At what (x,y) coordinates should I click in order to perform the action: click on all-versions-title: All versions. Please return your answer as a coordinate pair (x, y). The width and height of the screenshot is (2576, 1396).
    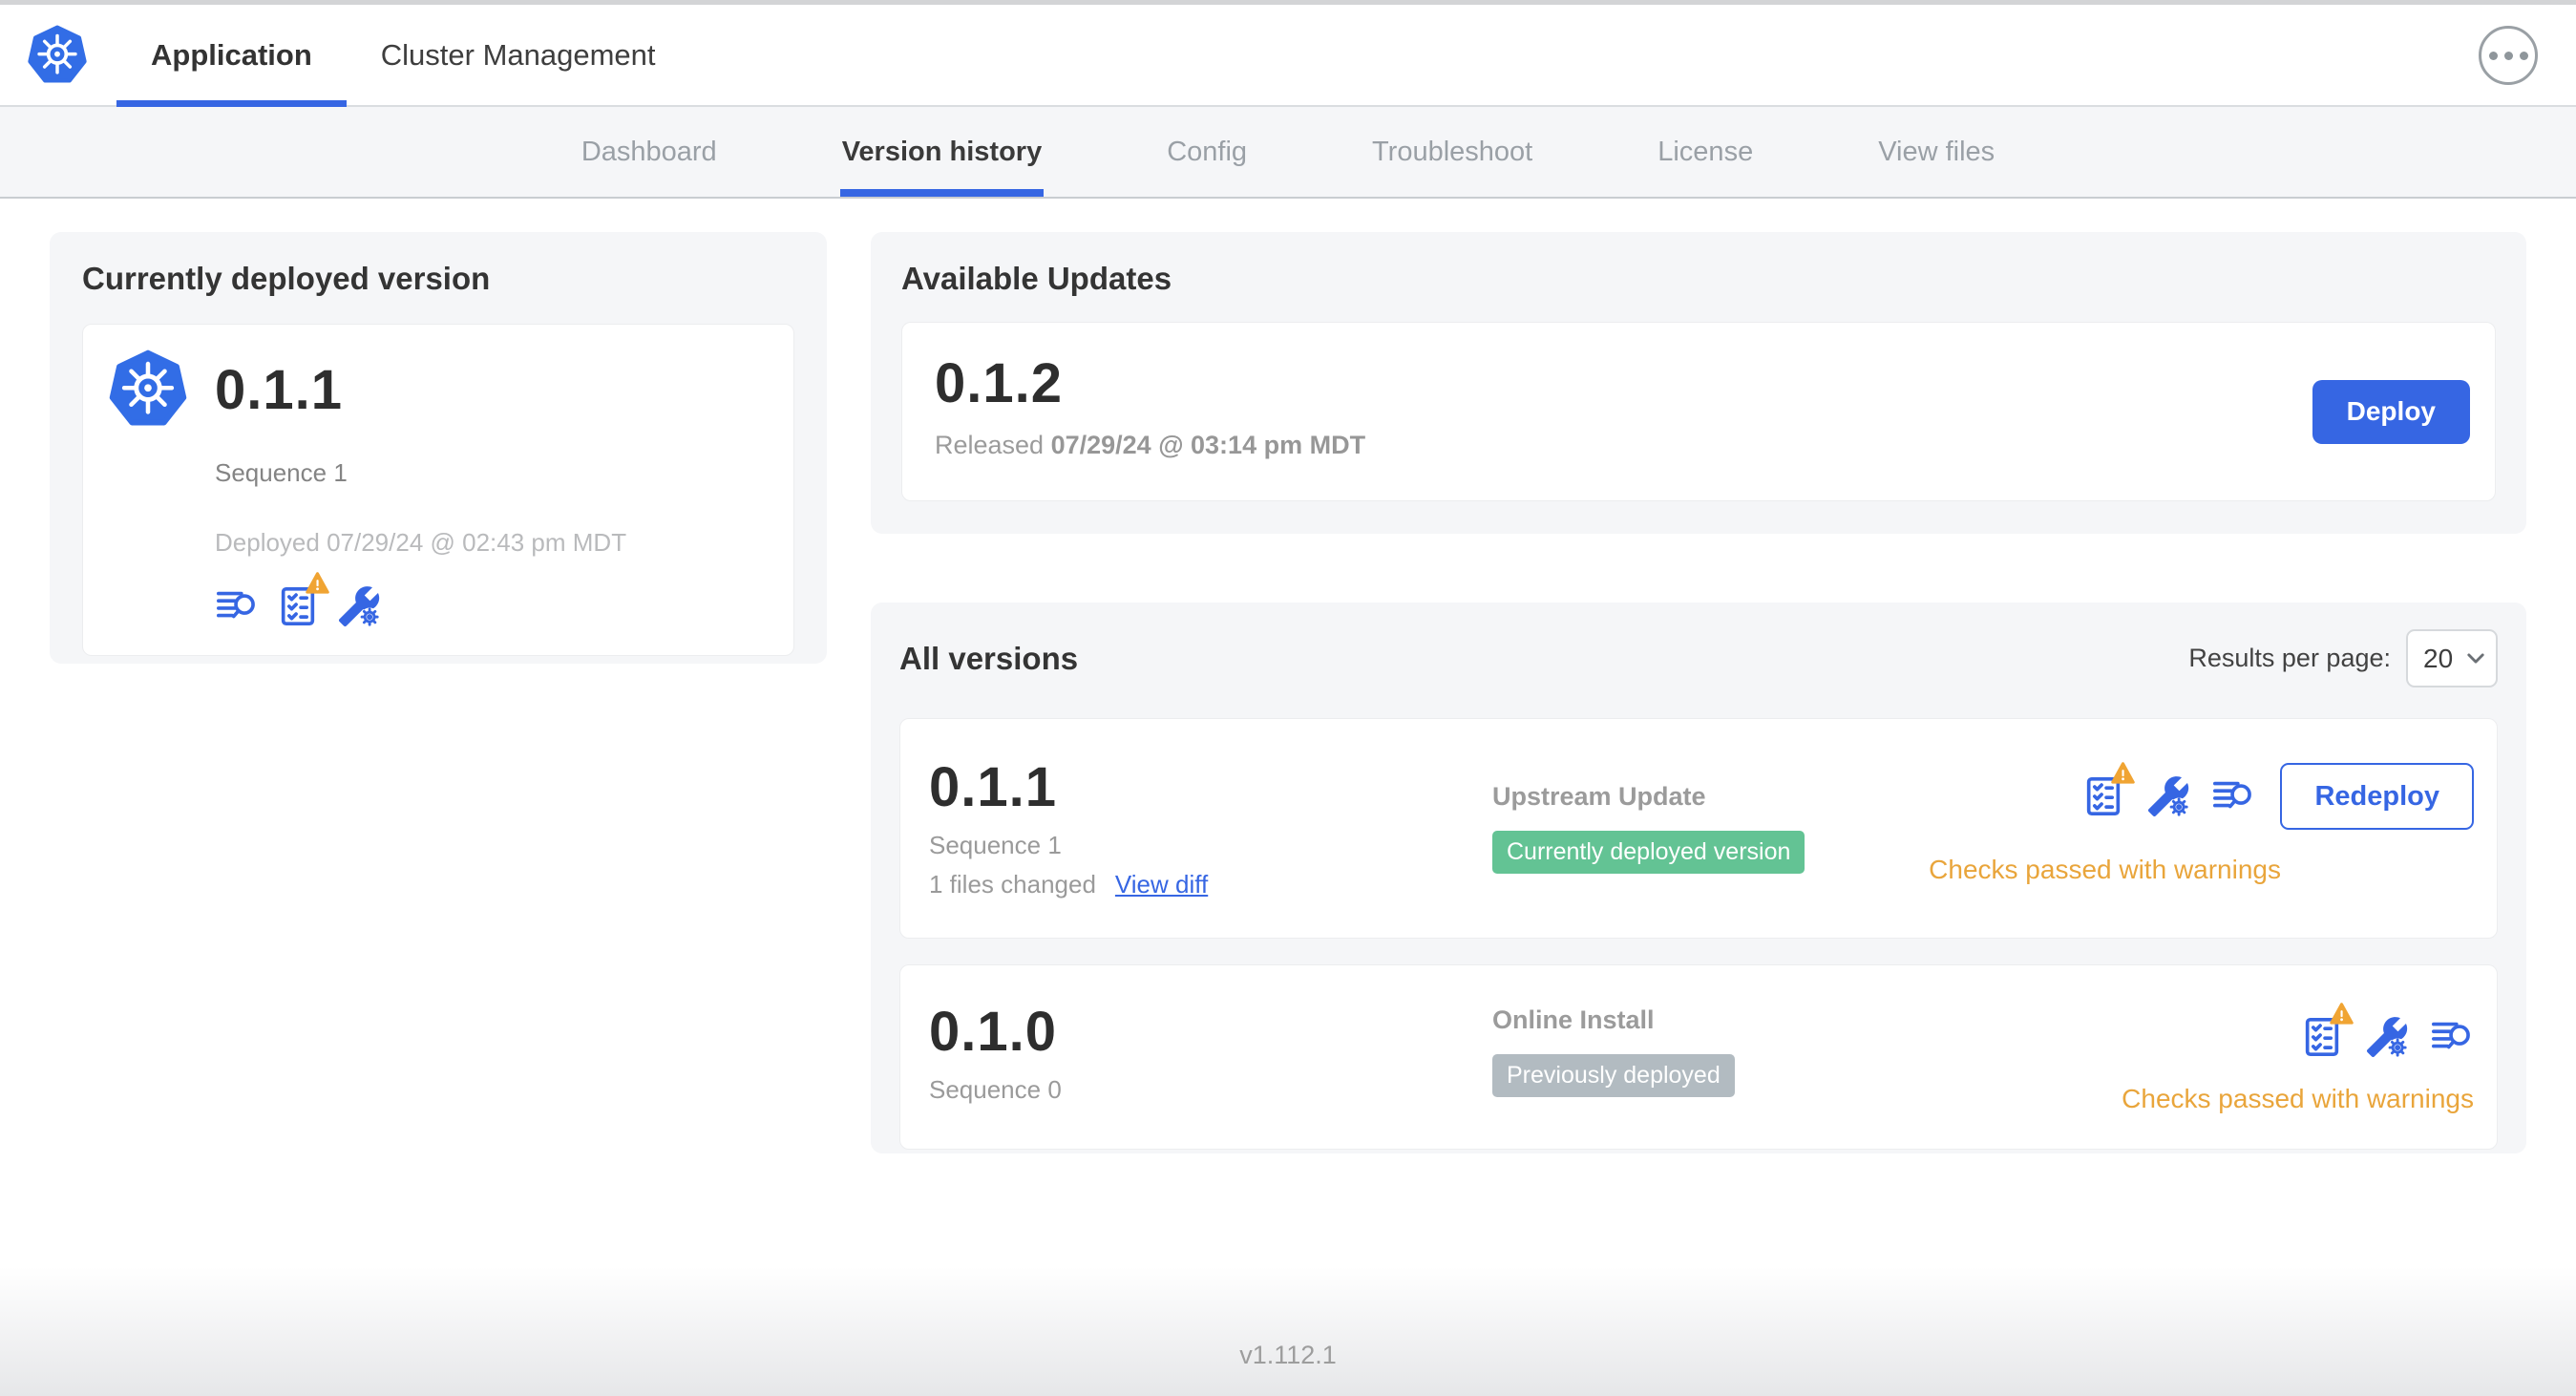
    Looking at the image, I should click on (989, 658).